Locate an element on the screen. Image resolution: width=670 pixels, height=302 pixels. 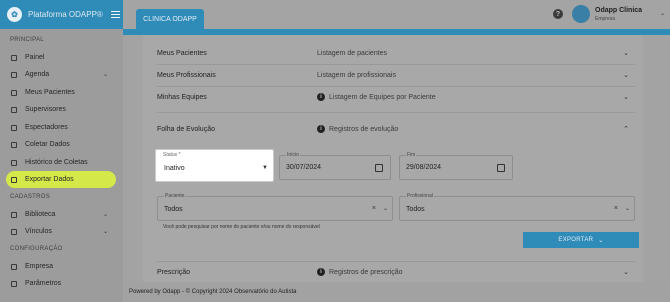
sidebar-item-label: Parâmetros is located at coordinates (43, 283).